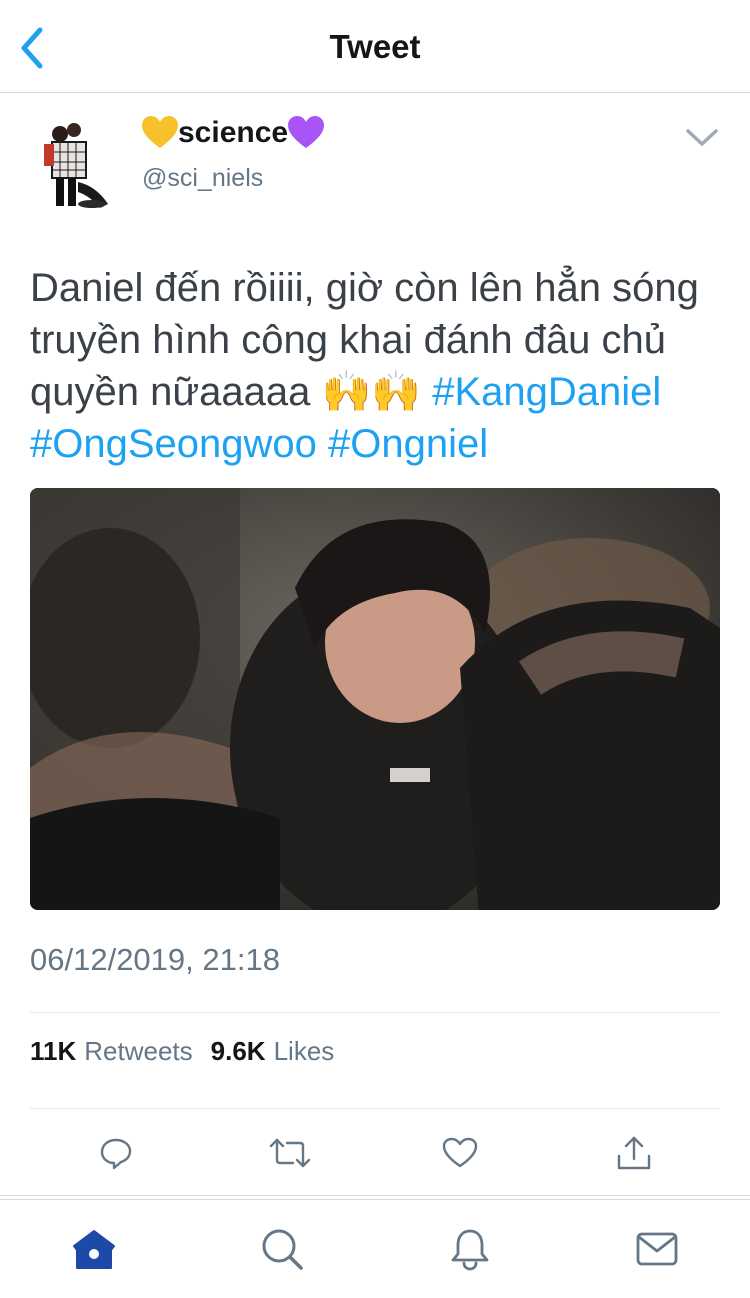 The image size is (750, 1298). I want to click on tab-home, so click(94, 1249).